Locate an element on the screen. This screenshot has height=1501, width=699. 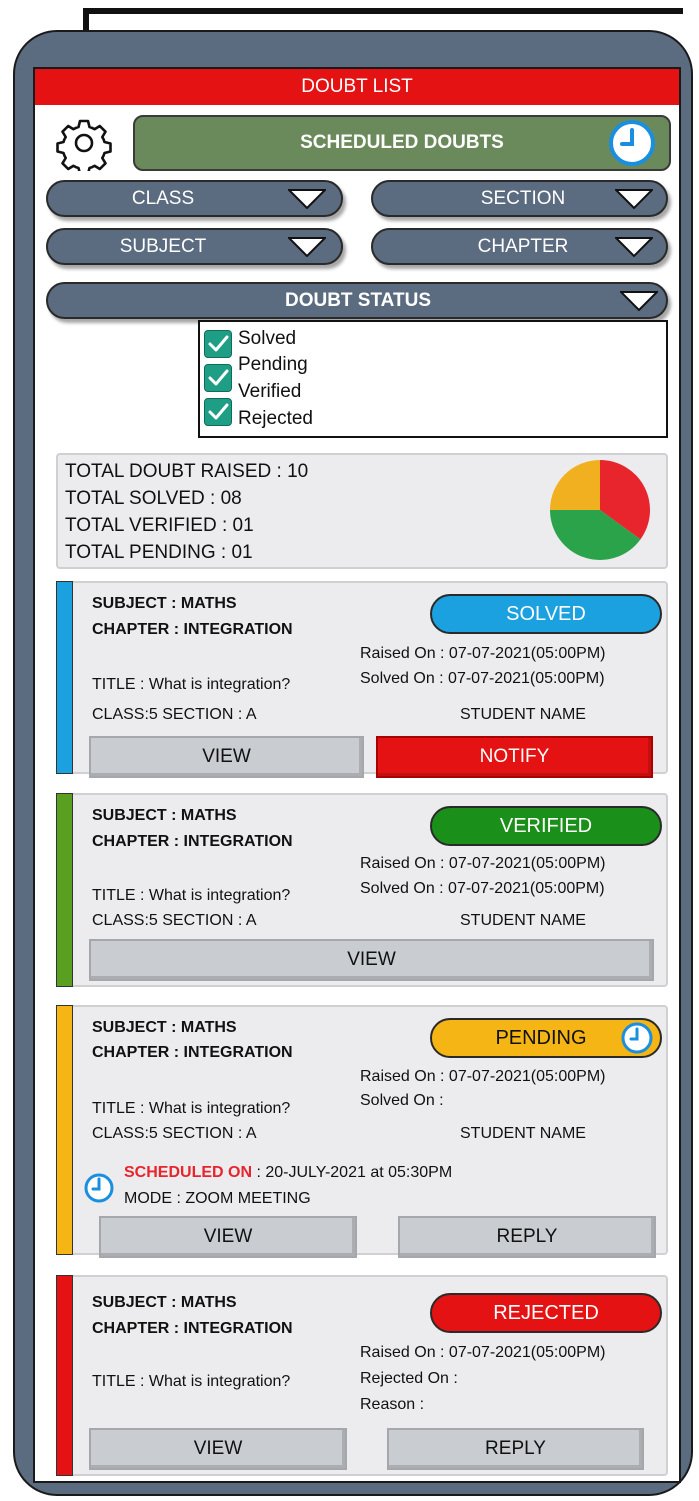
scheduled-on-label: SCHEDULED ON is located at coordinates (188, 1172).